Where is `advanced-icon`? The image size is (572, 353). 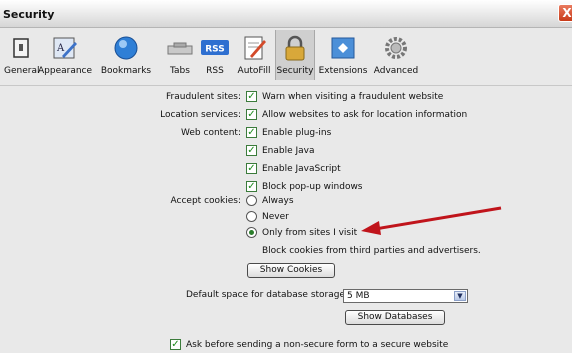 advanced-icon is located at coordinates (396, 48).